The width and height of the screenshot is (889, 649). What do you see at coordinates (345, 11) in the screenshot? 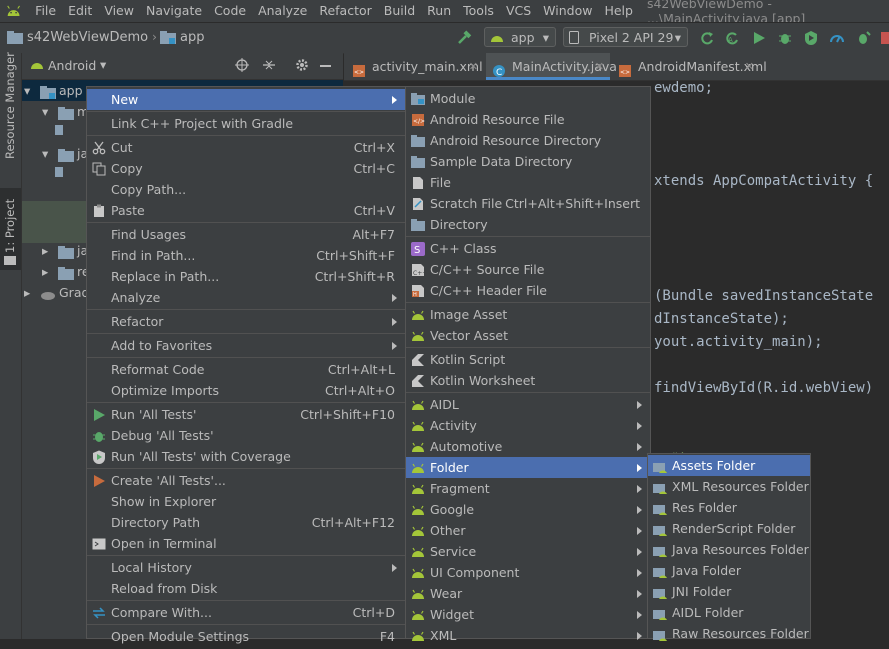
I see `menu-refactor: Refactor` at bounding box center [345, 11].